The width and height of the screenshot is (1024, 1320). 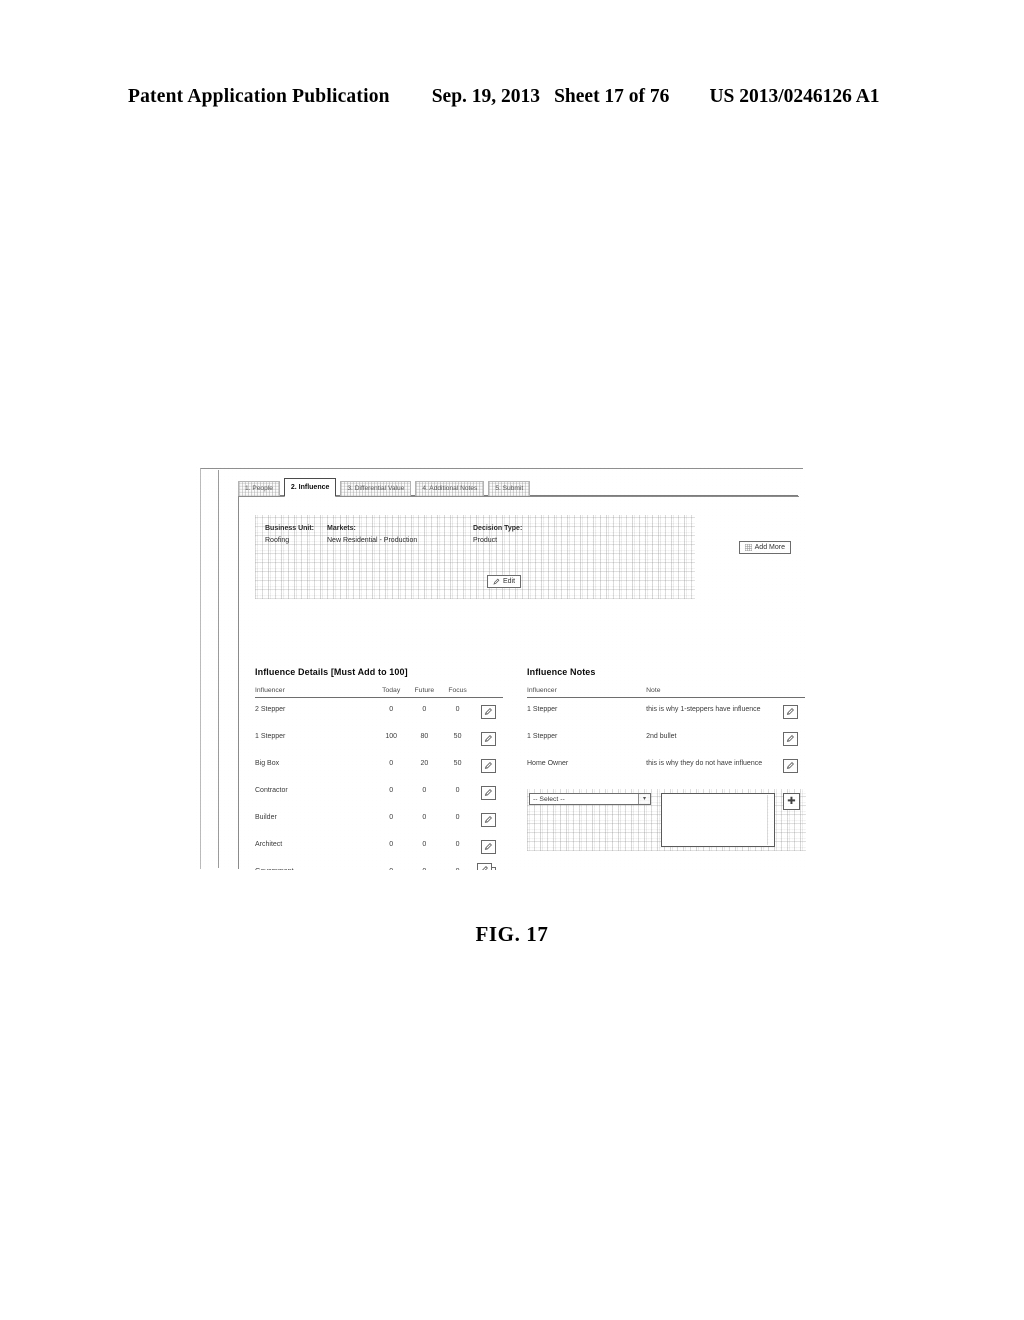 What do you see at coordinates (424, 763) in the screenshot?
I see `cell-future: 20` at bounding box center [424, 763].